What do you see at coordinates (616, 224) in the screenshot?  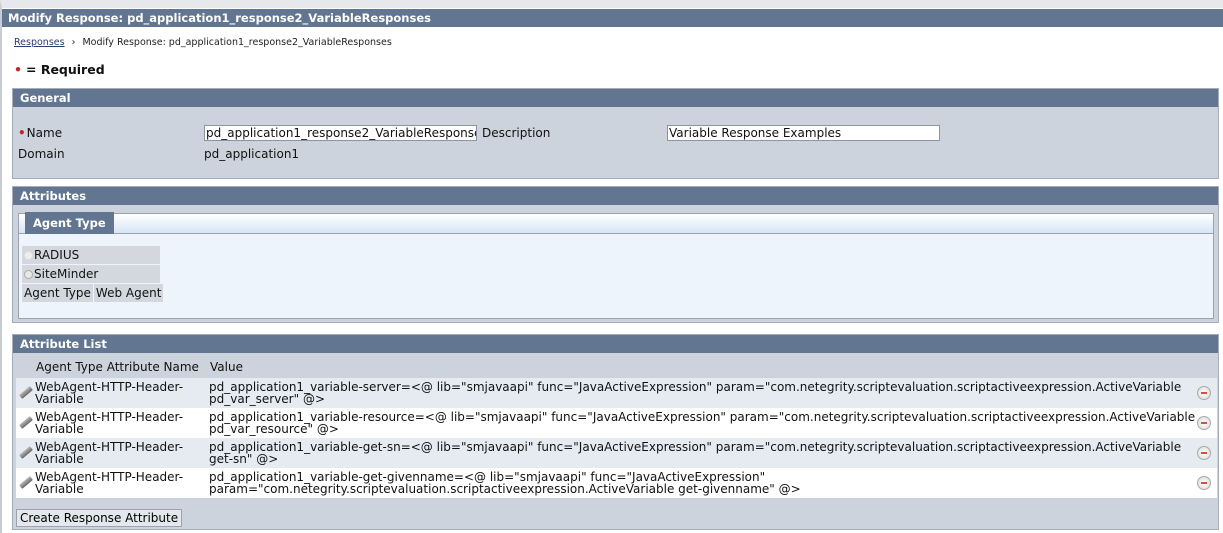 I see `agent-type-tabbar` at bounding box center [616, 224].